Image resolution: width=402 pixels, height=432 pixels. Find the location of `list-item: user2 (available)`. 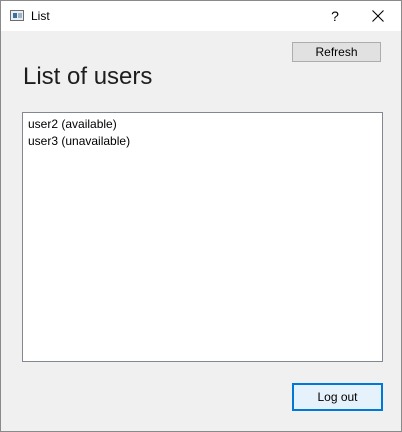

list-item: user2 (available) is located at coordinates (205, 124).